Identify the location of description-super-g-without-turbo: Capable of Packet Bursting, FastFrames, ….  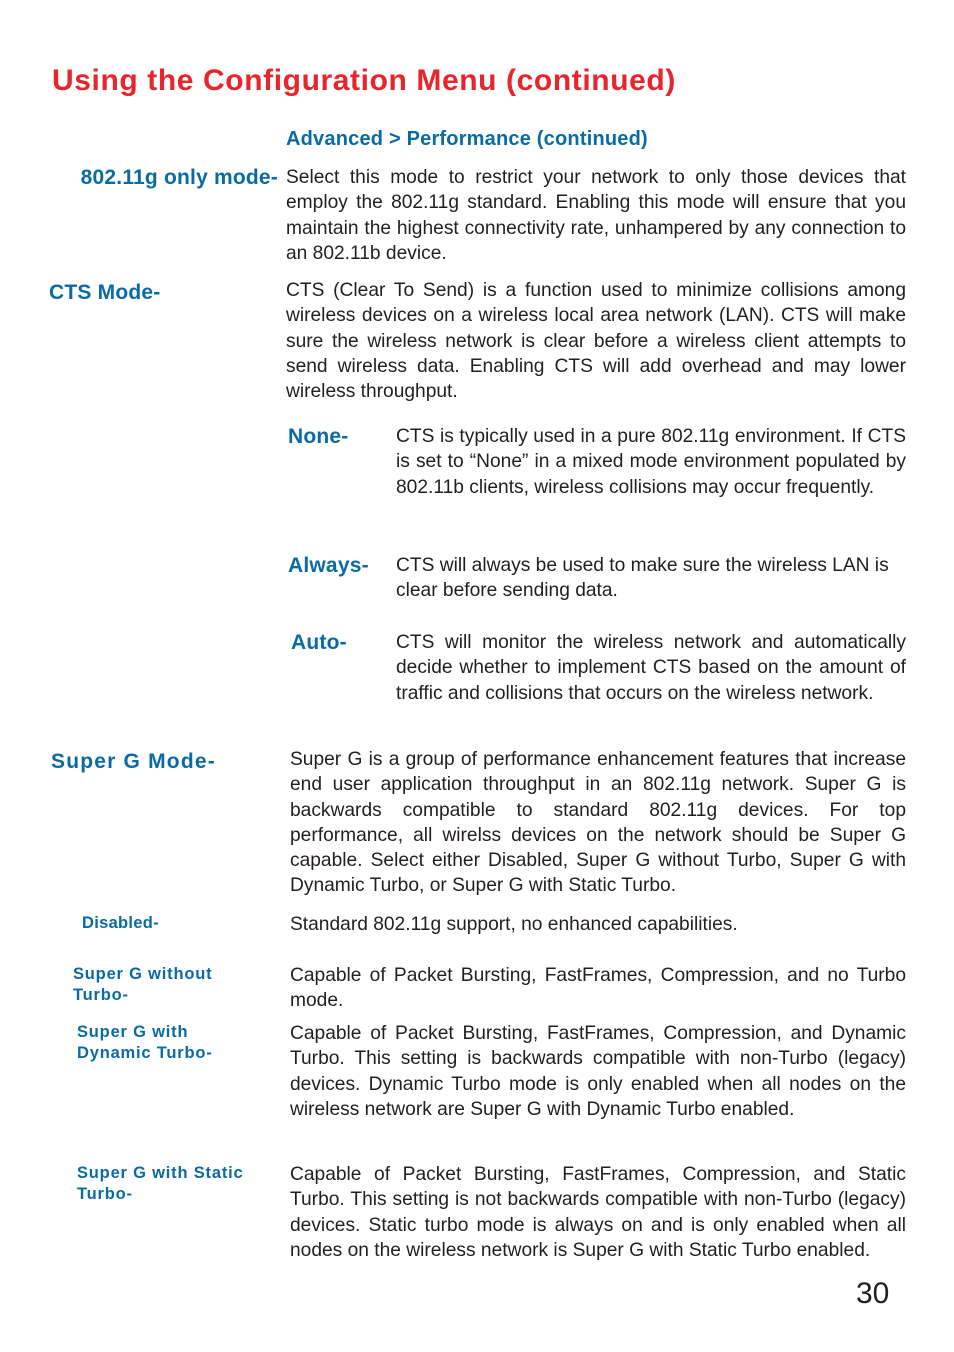
(598, 988).